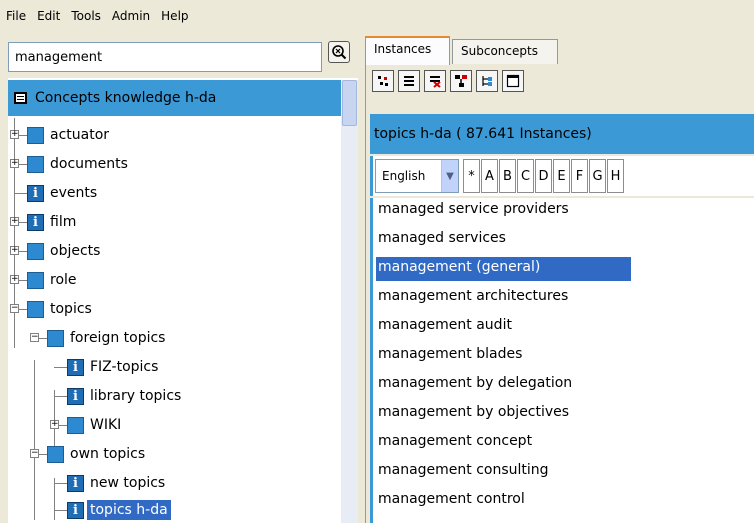 The width and height of the screenshot is (754, 523). I want to click on tree-node-foreign-topics: − foreign topics, so click(98, 338).